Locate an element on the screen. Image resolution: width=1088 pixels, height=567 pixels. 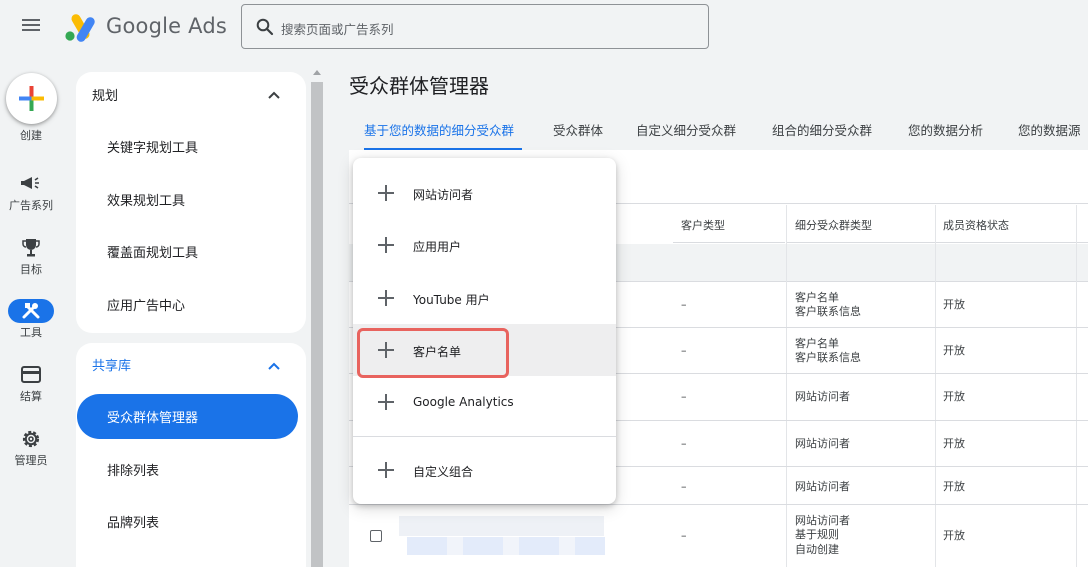
rail-item-goals: 目标 is located at coordinates (31, 256).